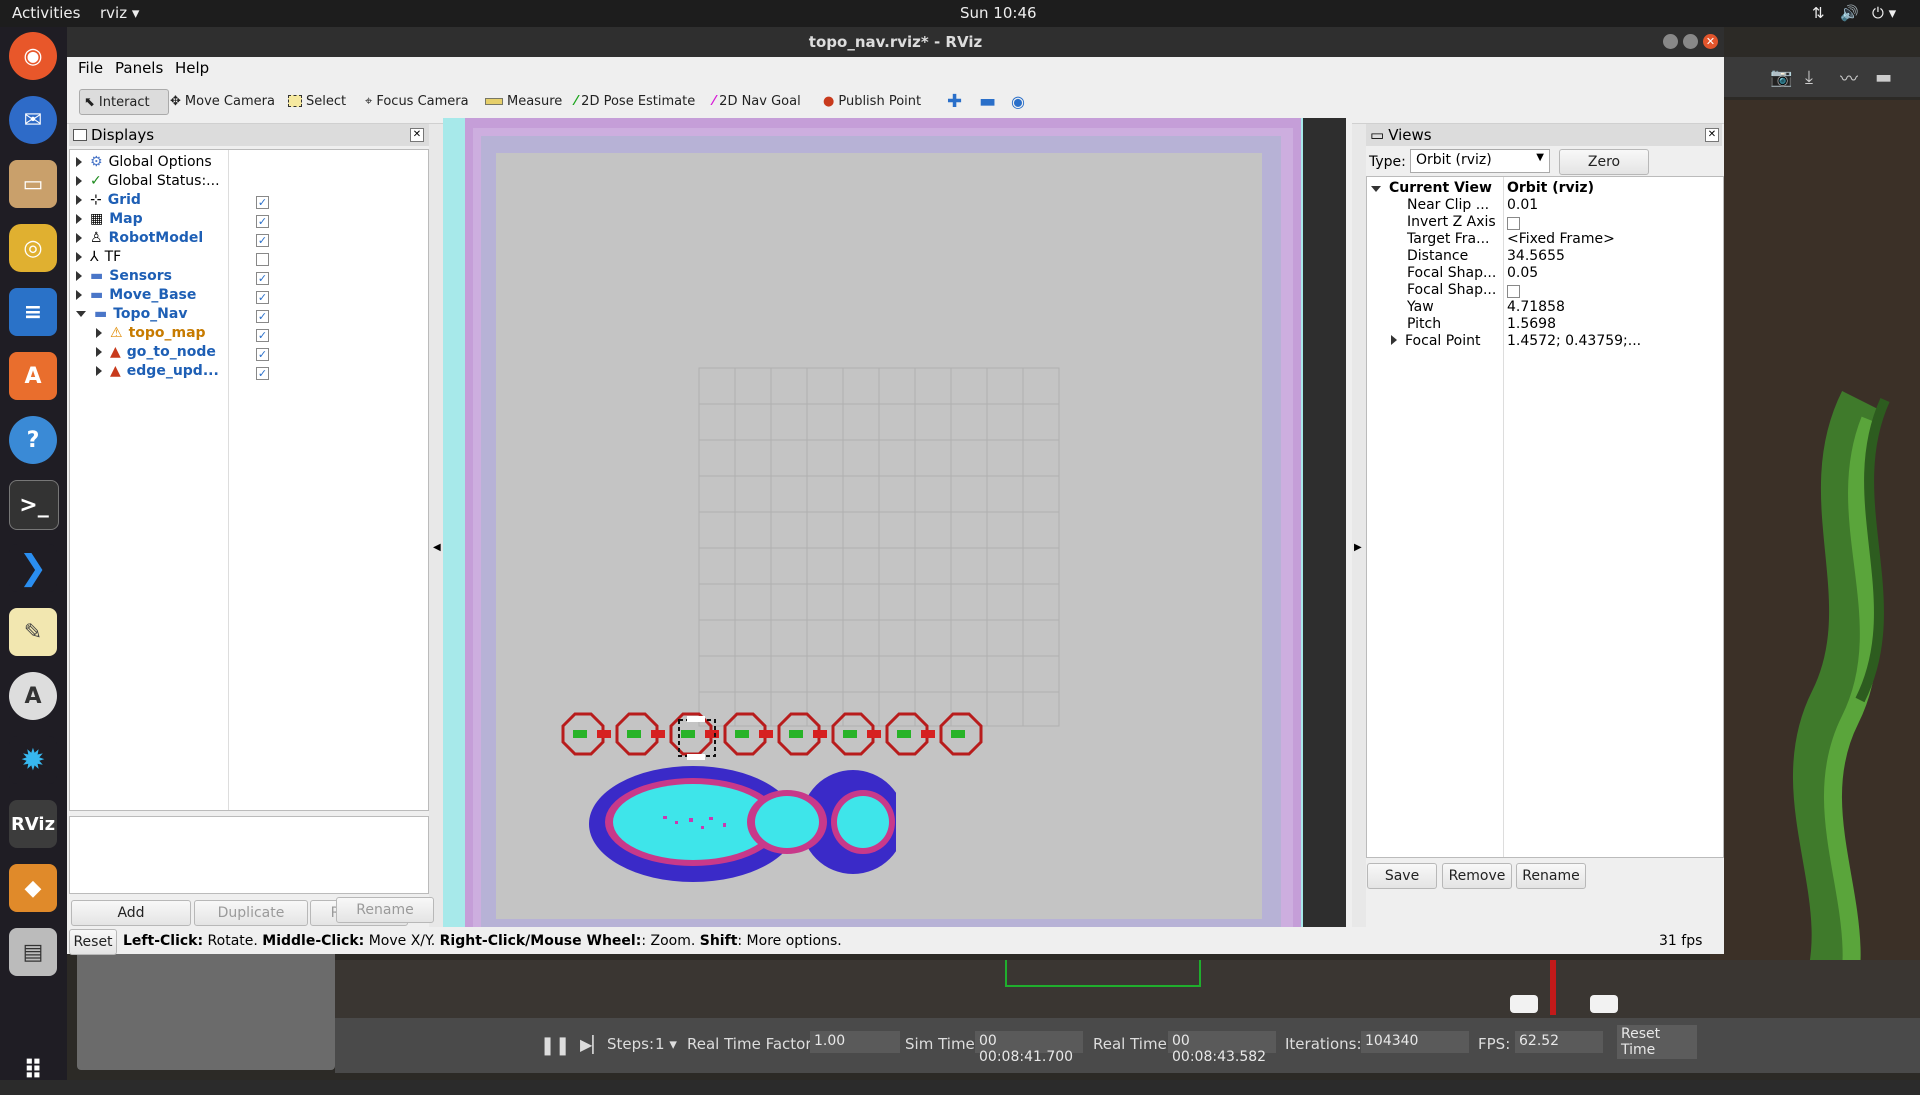 The height and width of the screenshot is (1095, 1920). What do you see at coordinates (436, 539) in the screenshot?
I see `left-splitter: ◀` at bounding box center [436, 539].